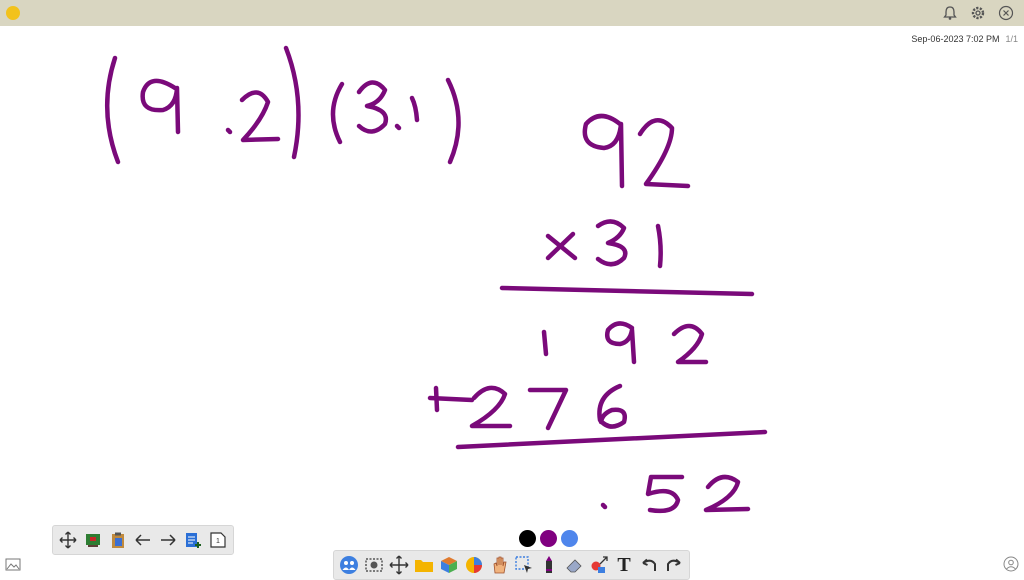  I want to click on arrow-left-icon, so click(143, 540).